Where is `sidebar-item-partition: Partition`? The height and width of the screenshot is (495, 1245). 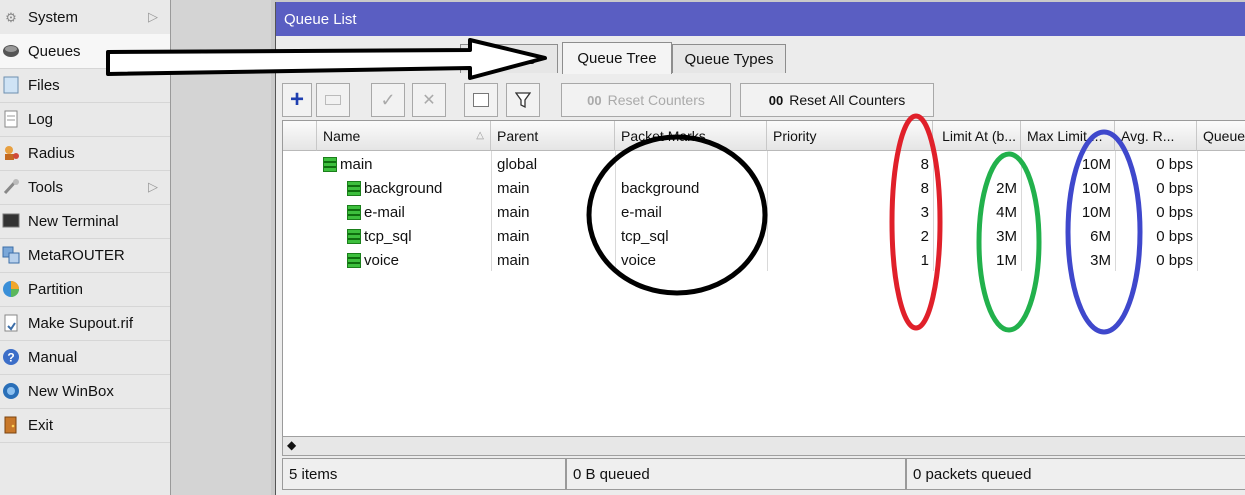 sidebar-item-partition: Partition is located at coordinates (85, 289).